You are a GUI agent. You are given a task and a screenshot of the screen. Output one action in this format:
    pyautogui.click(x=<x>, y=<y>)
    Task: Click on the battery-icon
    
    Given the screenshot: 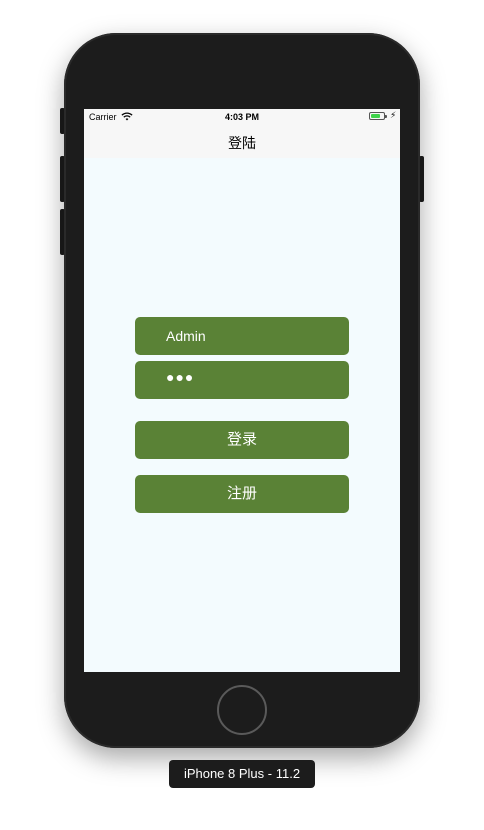 What is the action you would take?
    pyautogui.click(x=377, y=116)
    